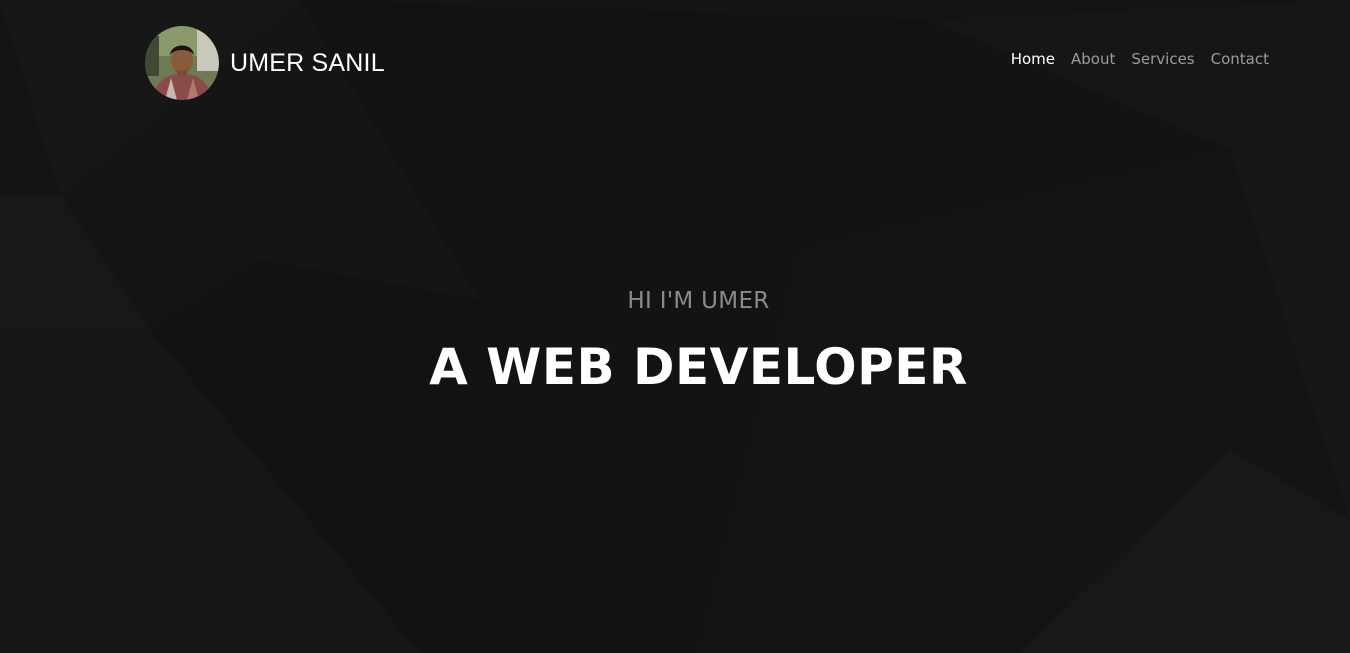 The width and height of the screenshot is (1350, 653). I want to click on hero-title: A WEB DEVELOPER, so click(698, 367).